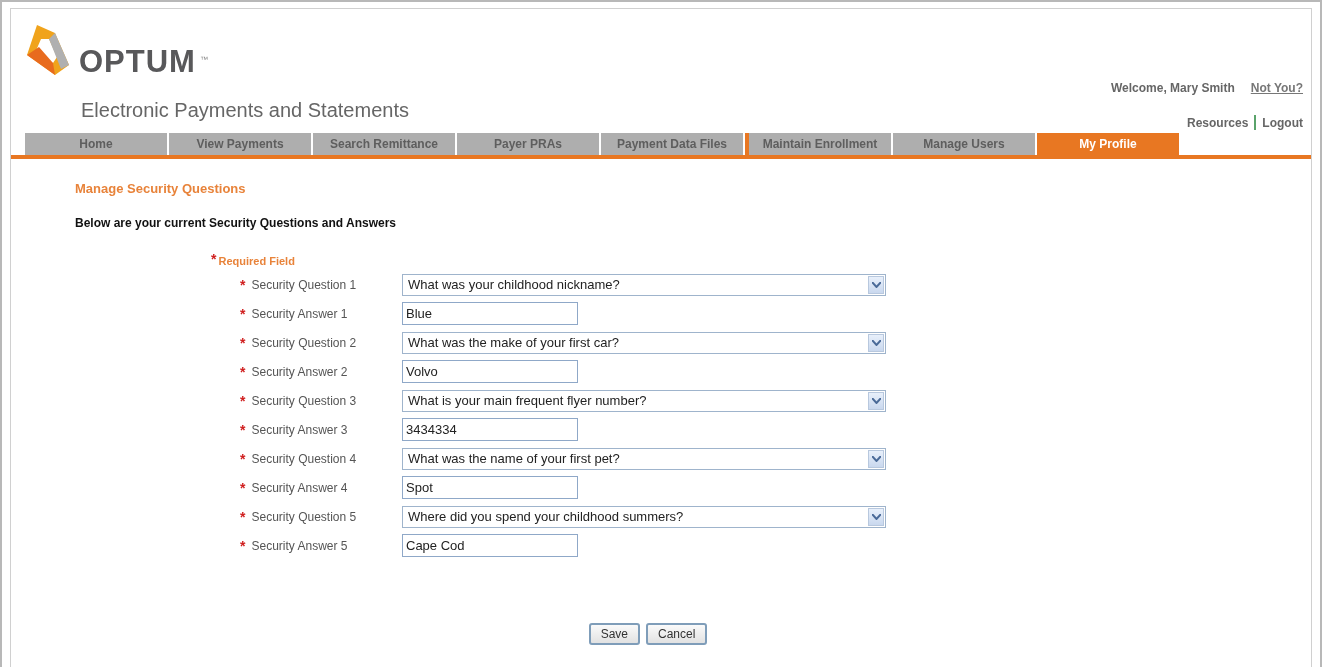  I want to click on question-dropdown: What was the name of your first pet?, so click(644, 458).